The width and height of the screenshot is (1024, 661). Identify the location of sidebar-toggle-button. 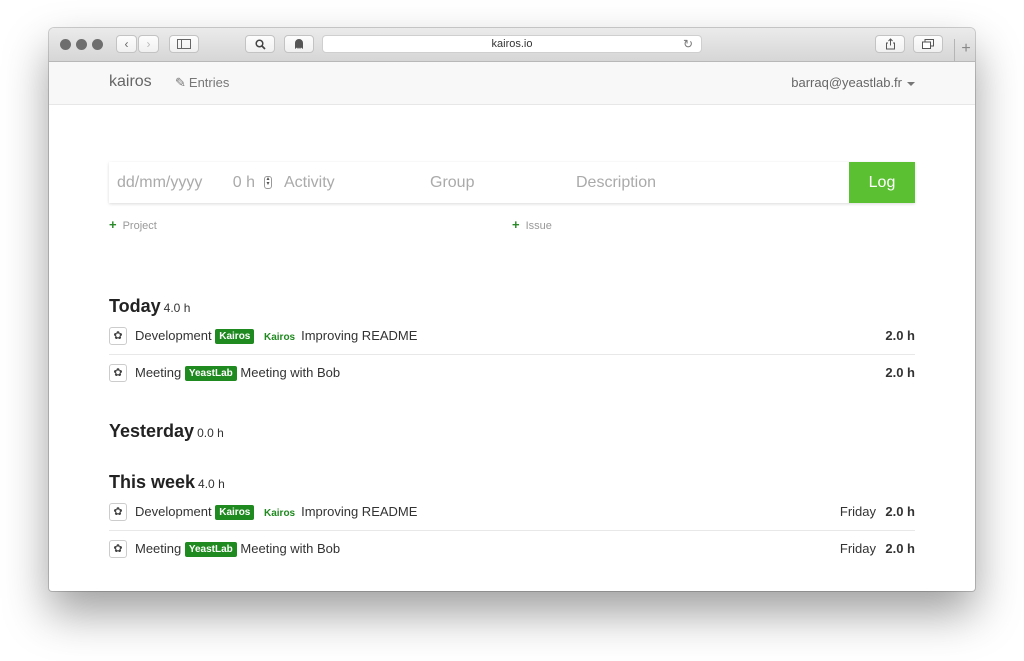
(184, 44).